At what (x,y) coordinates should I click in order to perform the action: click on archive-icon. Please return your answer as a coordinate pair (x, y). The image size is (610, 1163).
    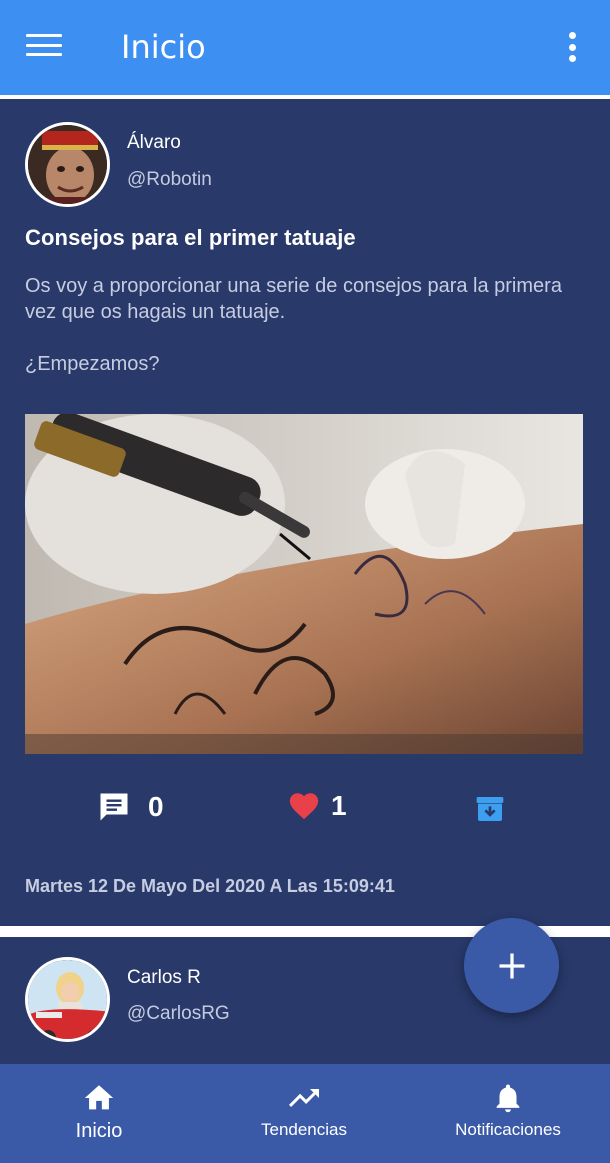
    Looking at the image, I should click on (490, 809).